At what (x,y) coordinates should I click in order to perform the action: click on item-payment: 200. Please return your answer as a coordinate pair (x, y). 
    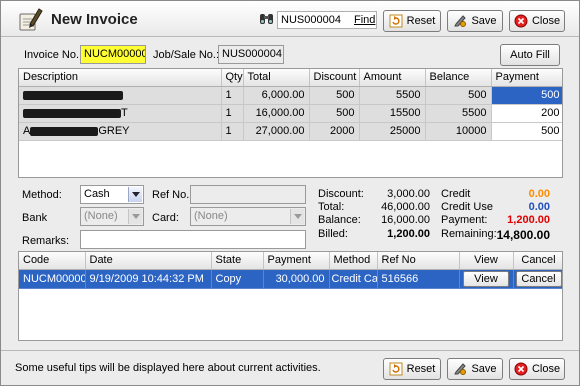
    Looking at the image, I should click on (526, 113).